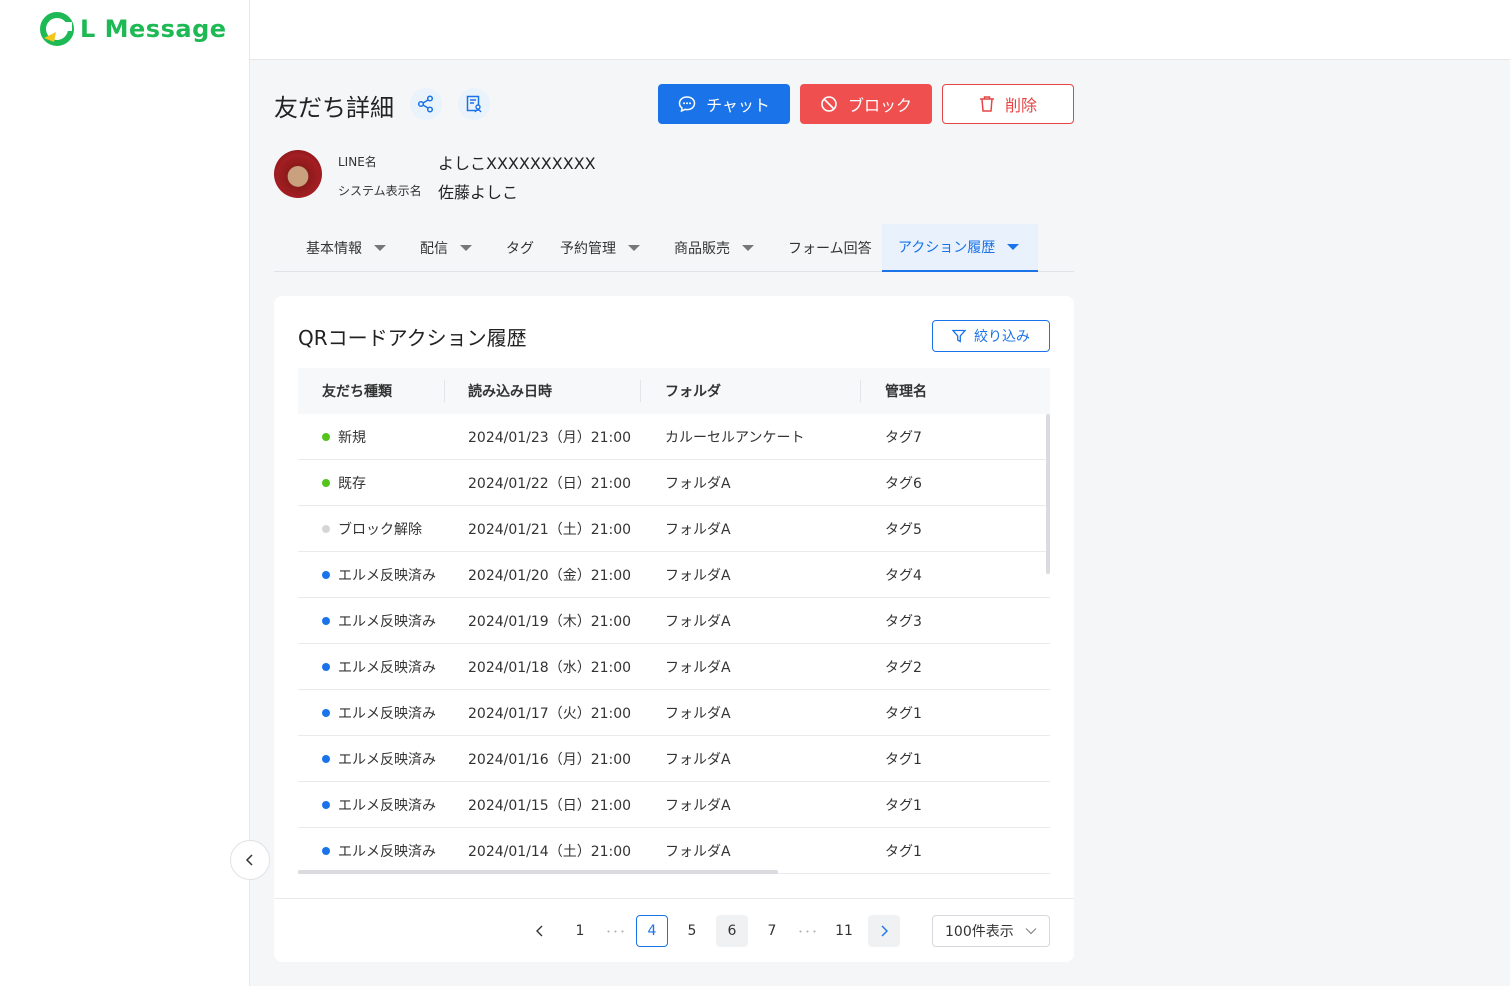  I want to click on tab-label: 基本情報, so click(334, 249).